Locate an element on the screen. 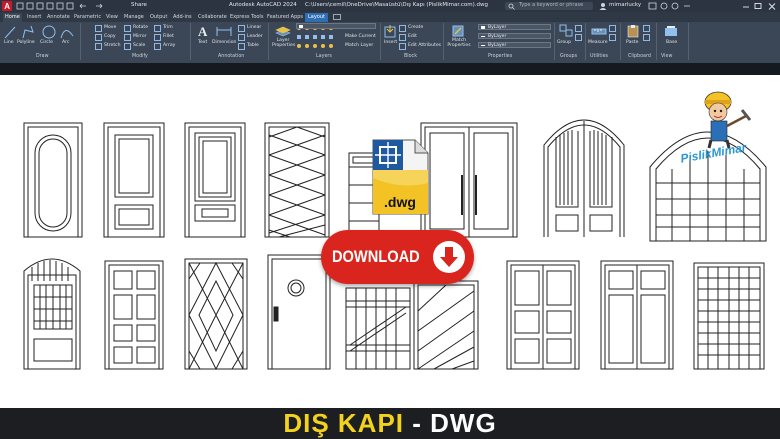  layer-properties-button: Layer Properties is located at coordinates (283, 43).